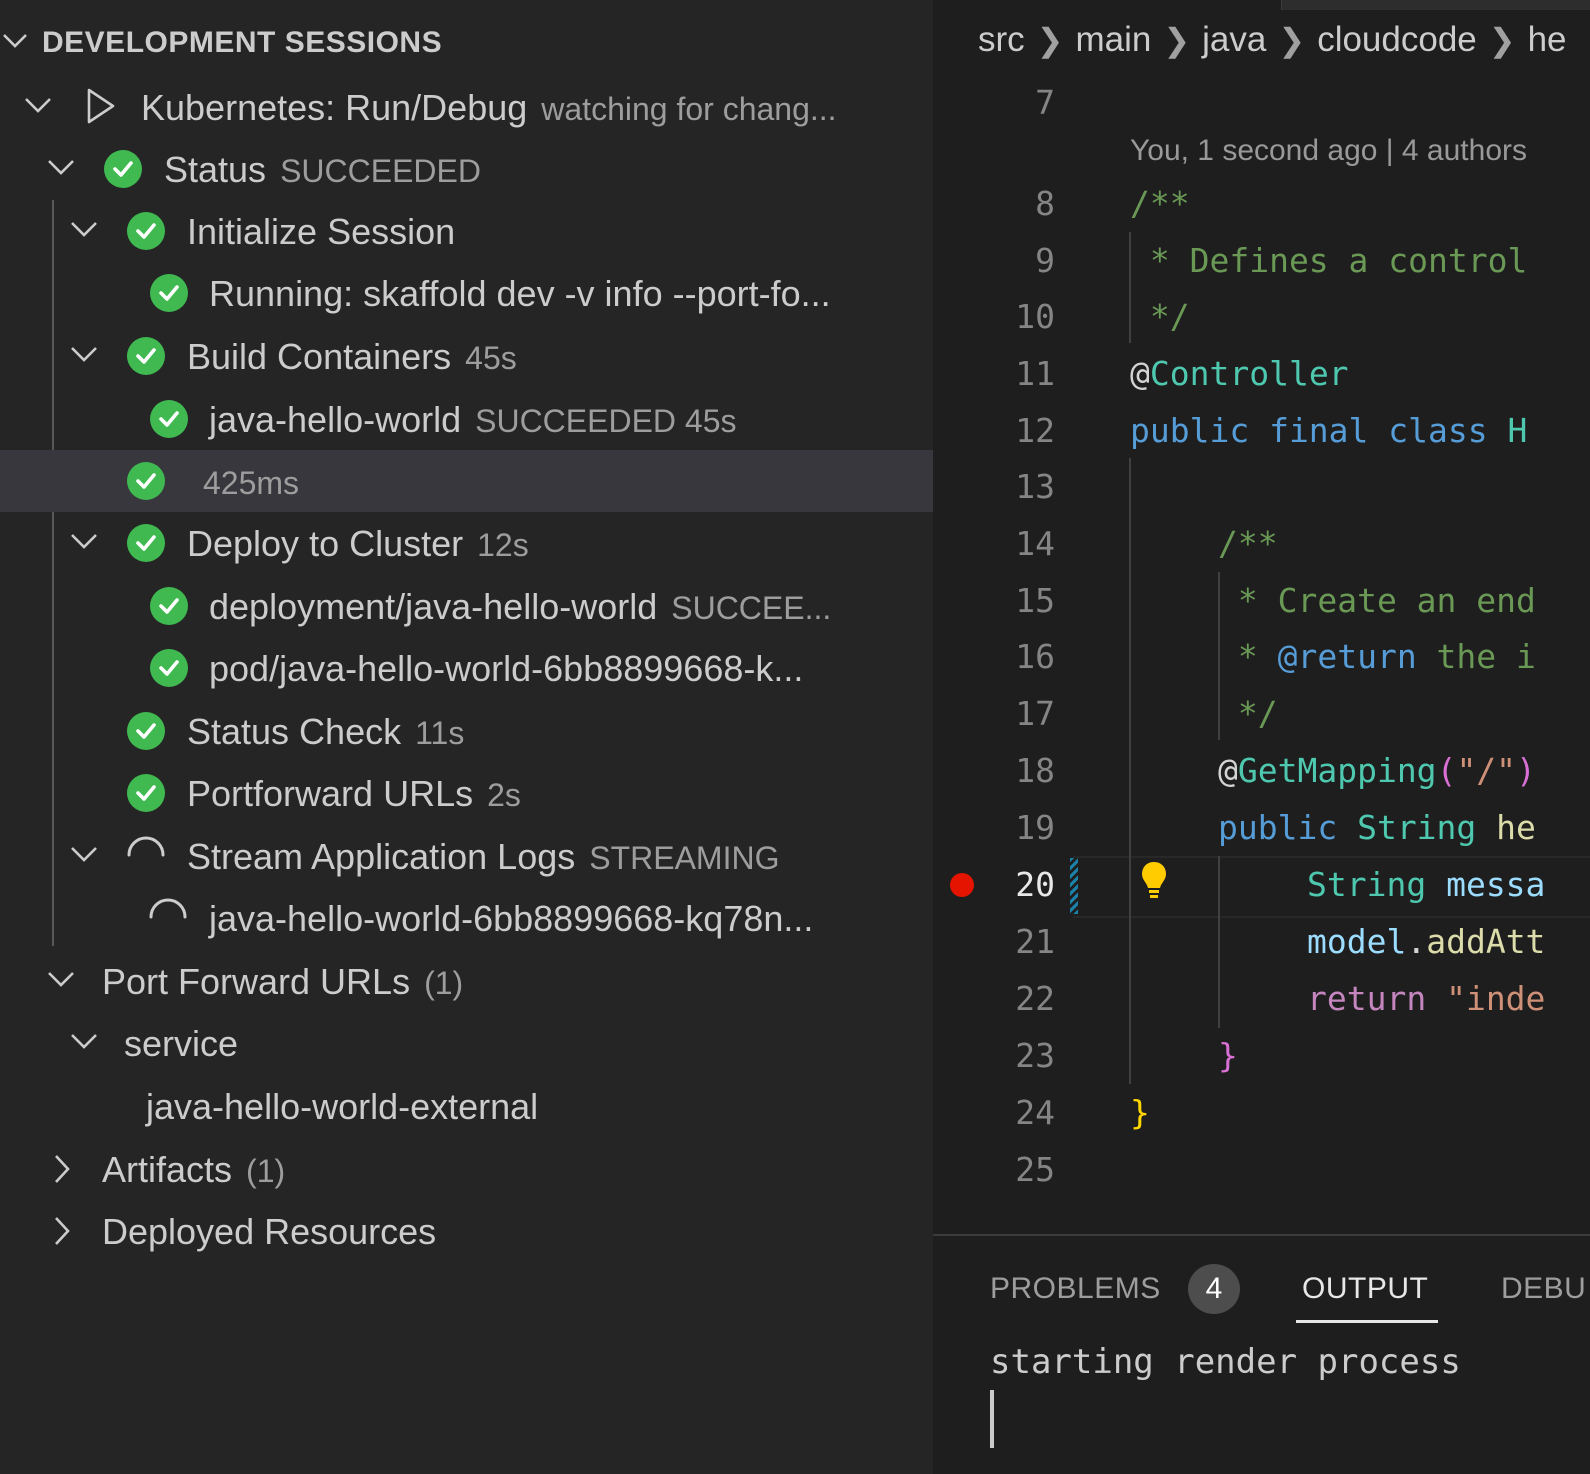 This screenshot has width=1590, height=1474. What do you see at coordinates (101, 106) in the screenshot?
I see `run-icon` at bounding box center [101, 106].